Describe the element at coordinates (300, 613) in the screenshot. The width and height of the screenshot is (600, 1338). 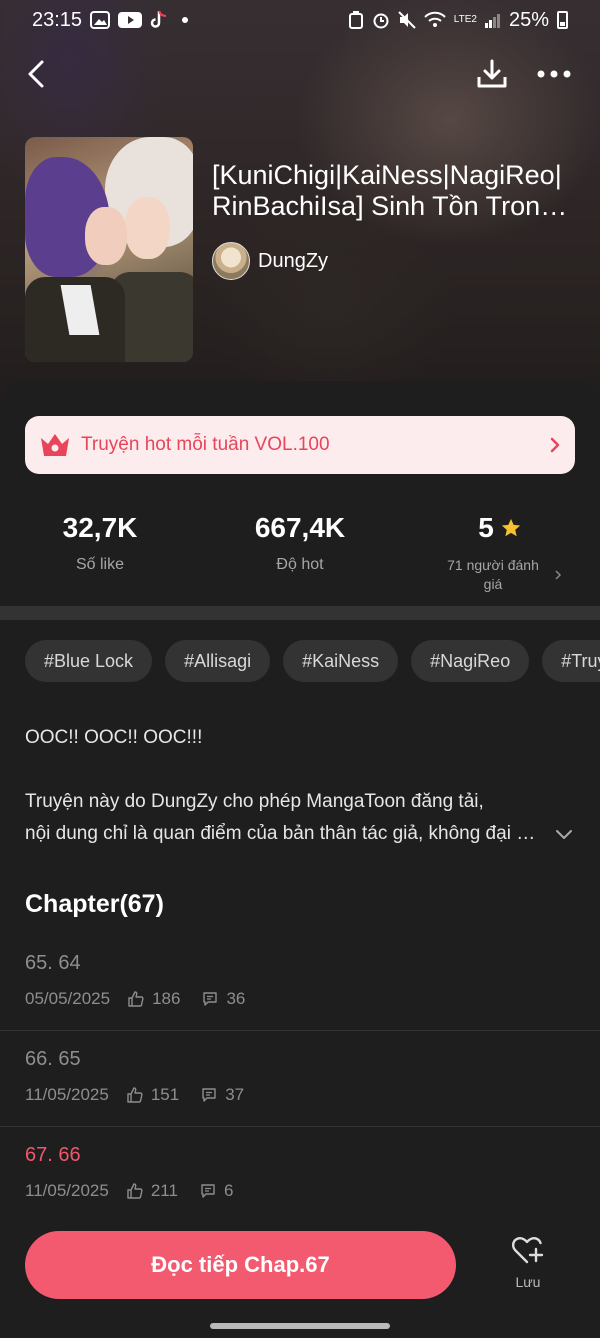
I see `section-divider` at that location.